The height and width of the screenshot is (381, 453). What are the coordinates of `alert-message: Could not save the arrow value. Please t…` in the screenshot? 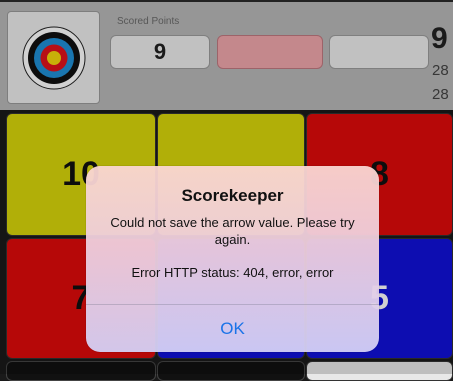 It's located at (232, 231).